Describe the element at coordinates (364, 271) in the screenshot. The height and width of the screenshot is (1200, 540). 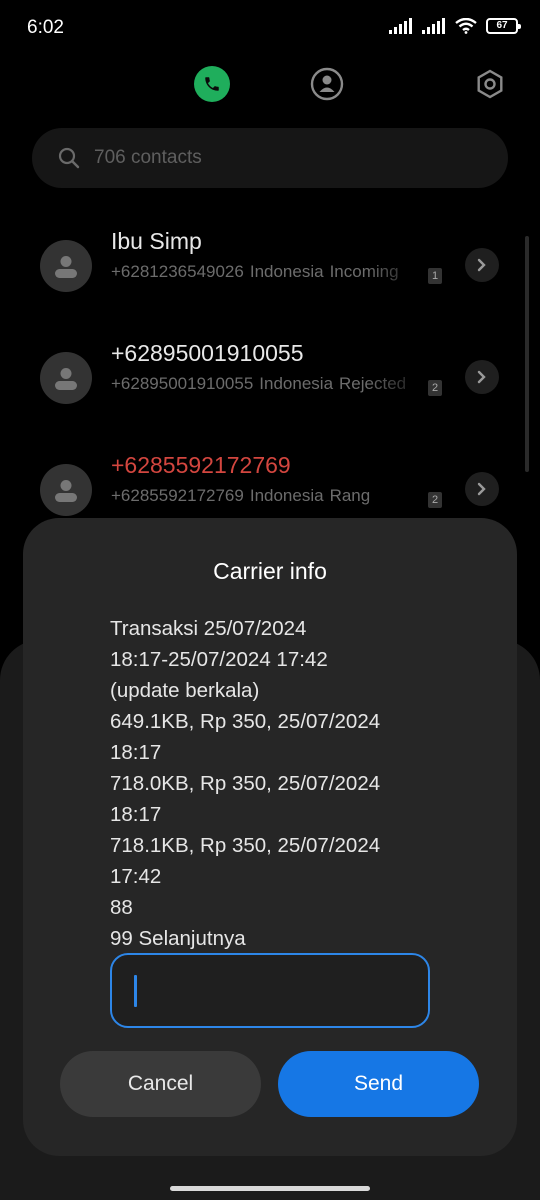
I see `call-status: Incoming` at that location.